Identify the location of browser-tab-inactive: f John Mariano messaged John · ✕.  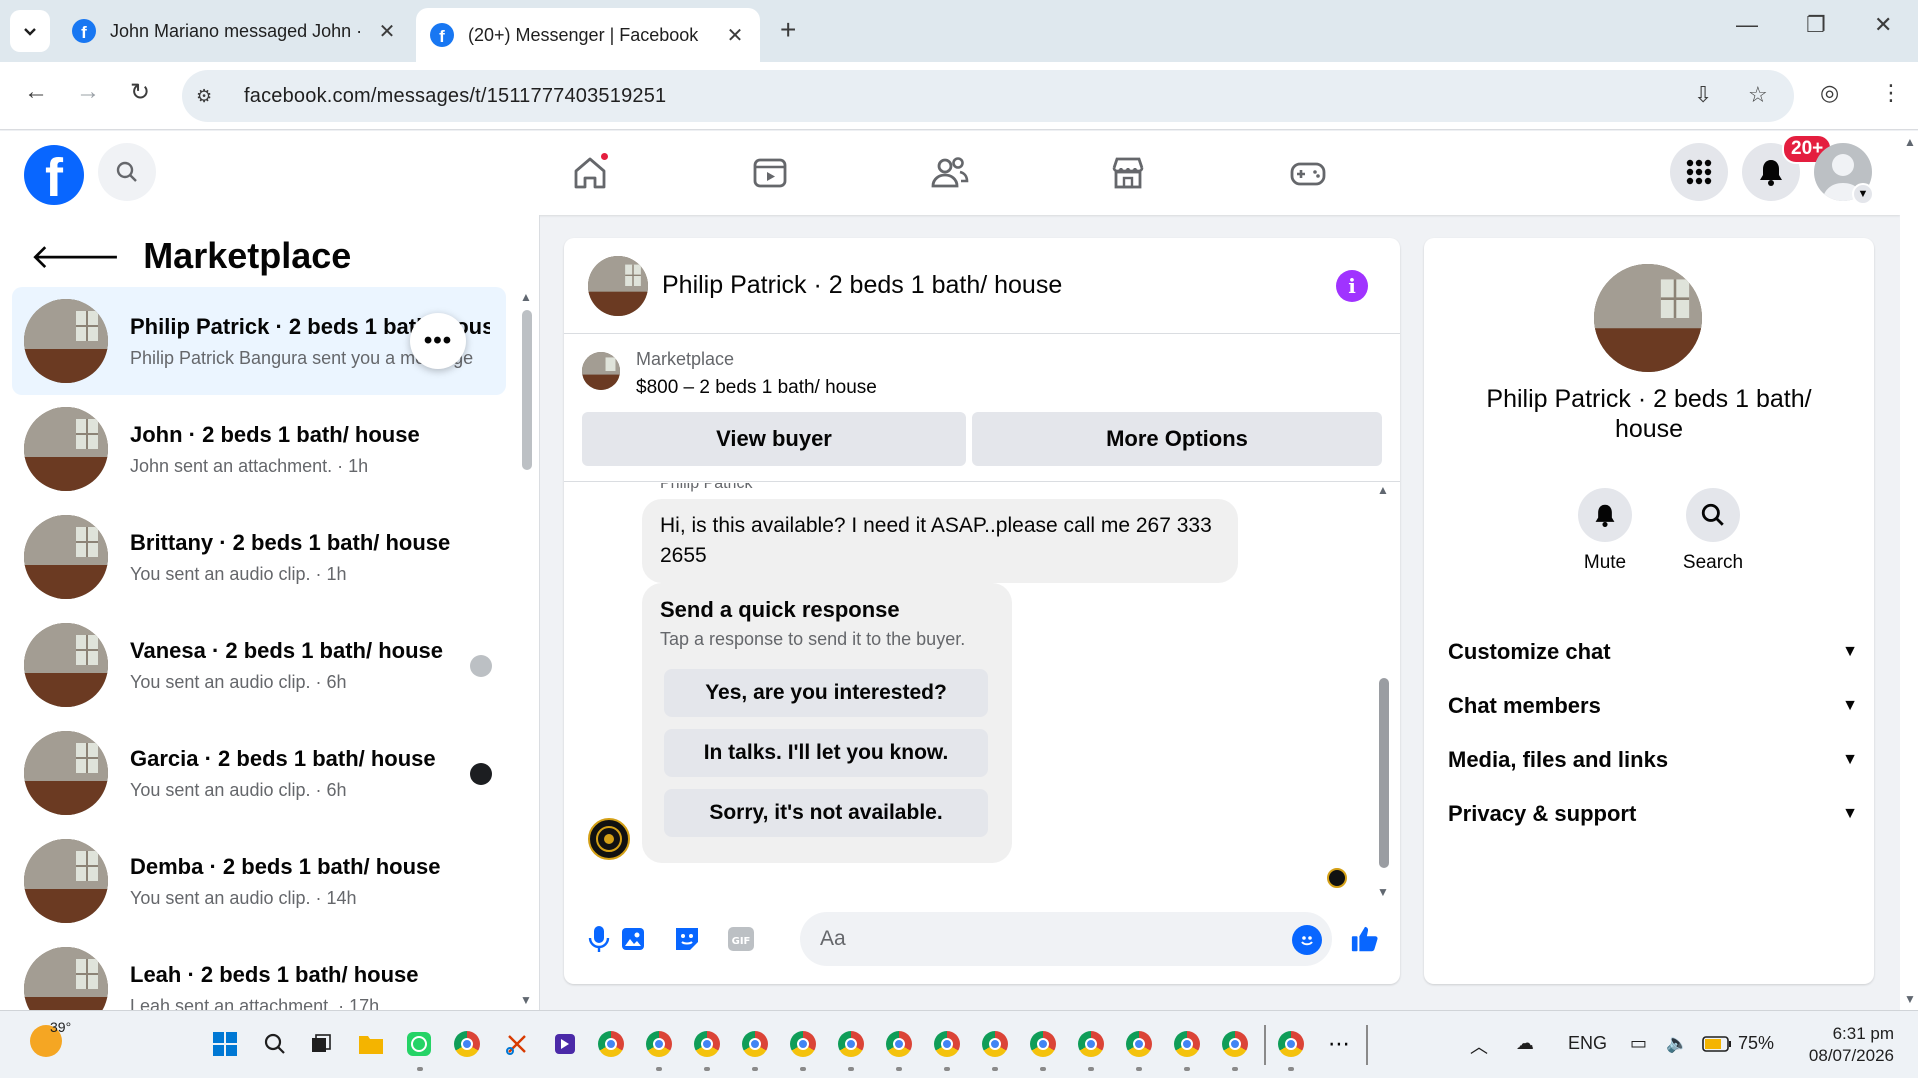
(235, 31).